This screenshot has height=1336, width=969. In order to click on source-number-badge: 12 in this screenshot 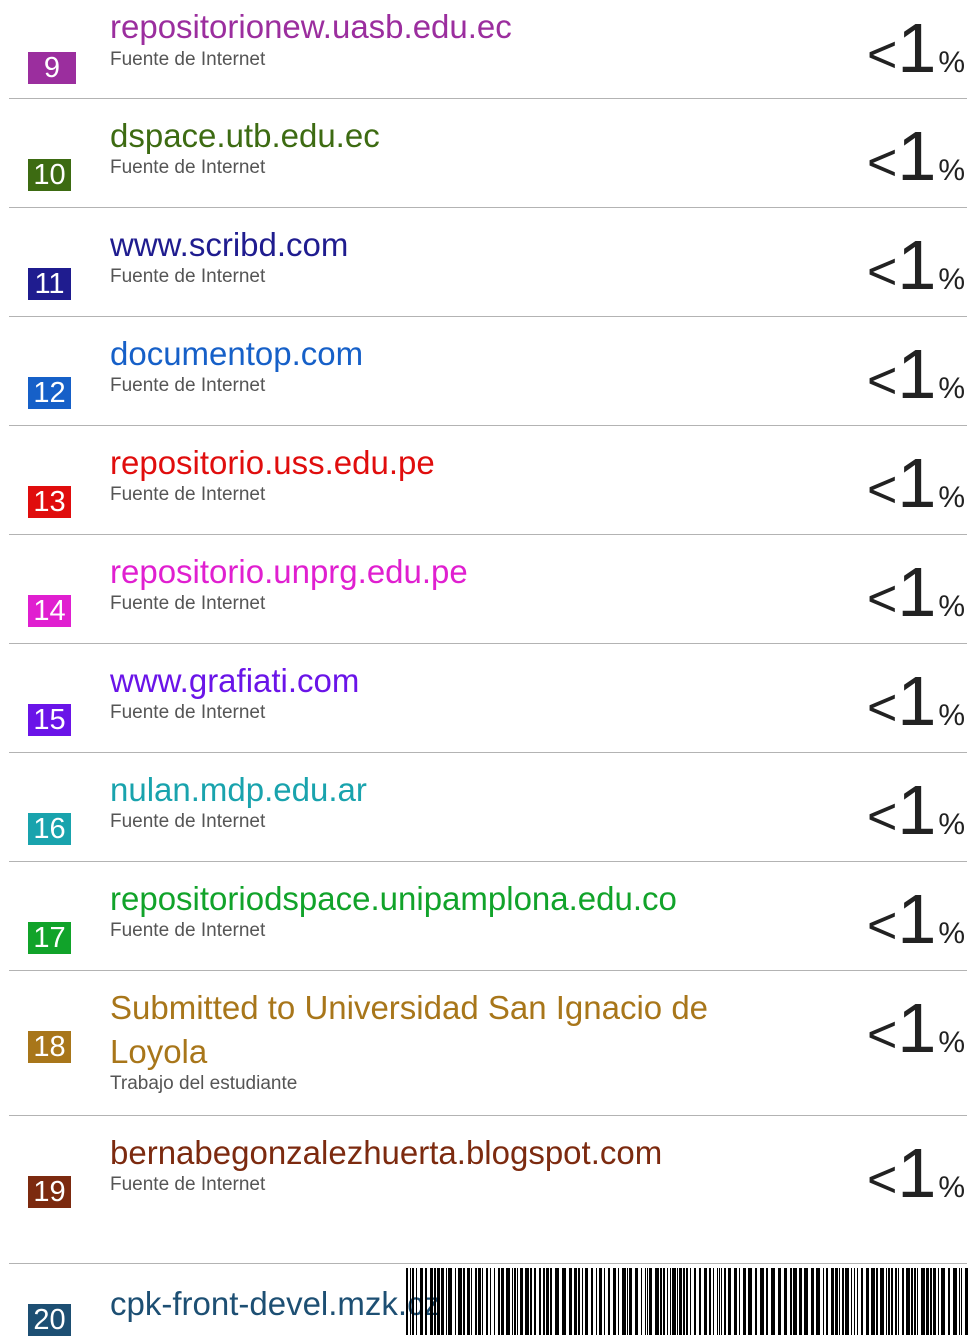, I will do `click(49, 393)`.